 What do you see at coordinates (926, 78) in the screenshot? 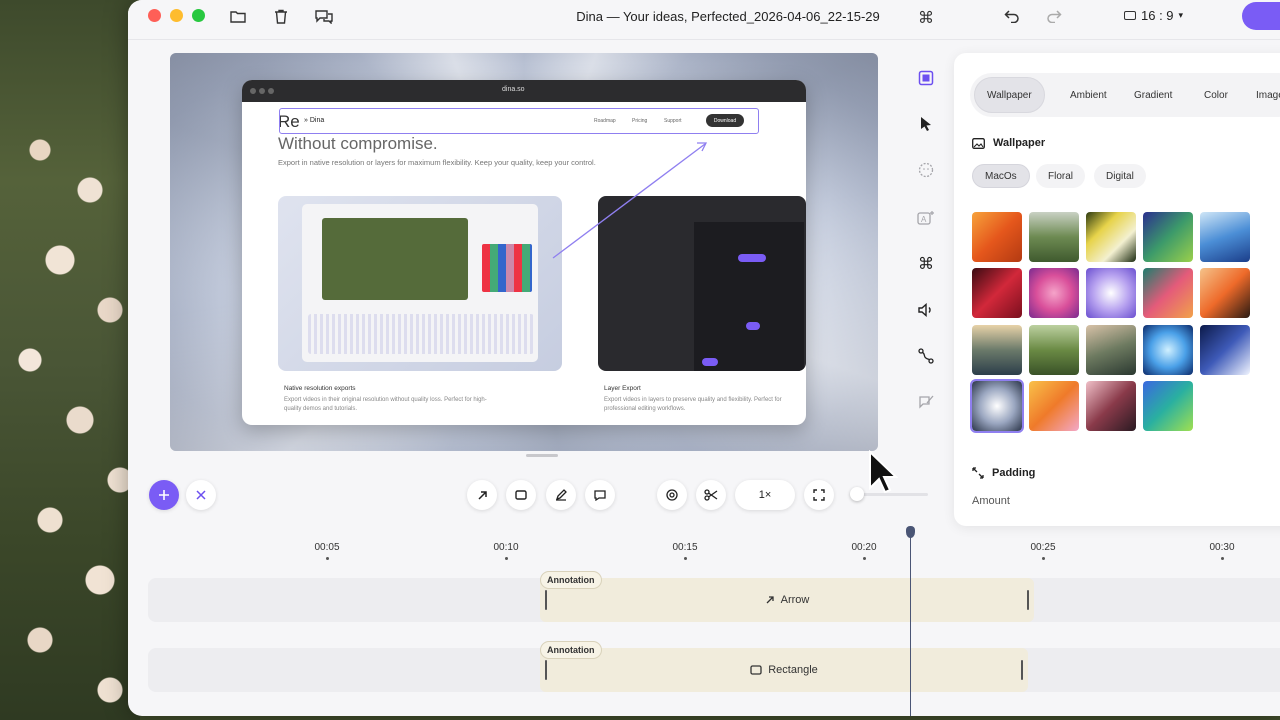
I see `frame-icon` at bounding box center [926, 78].